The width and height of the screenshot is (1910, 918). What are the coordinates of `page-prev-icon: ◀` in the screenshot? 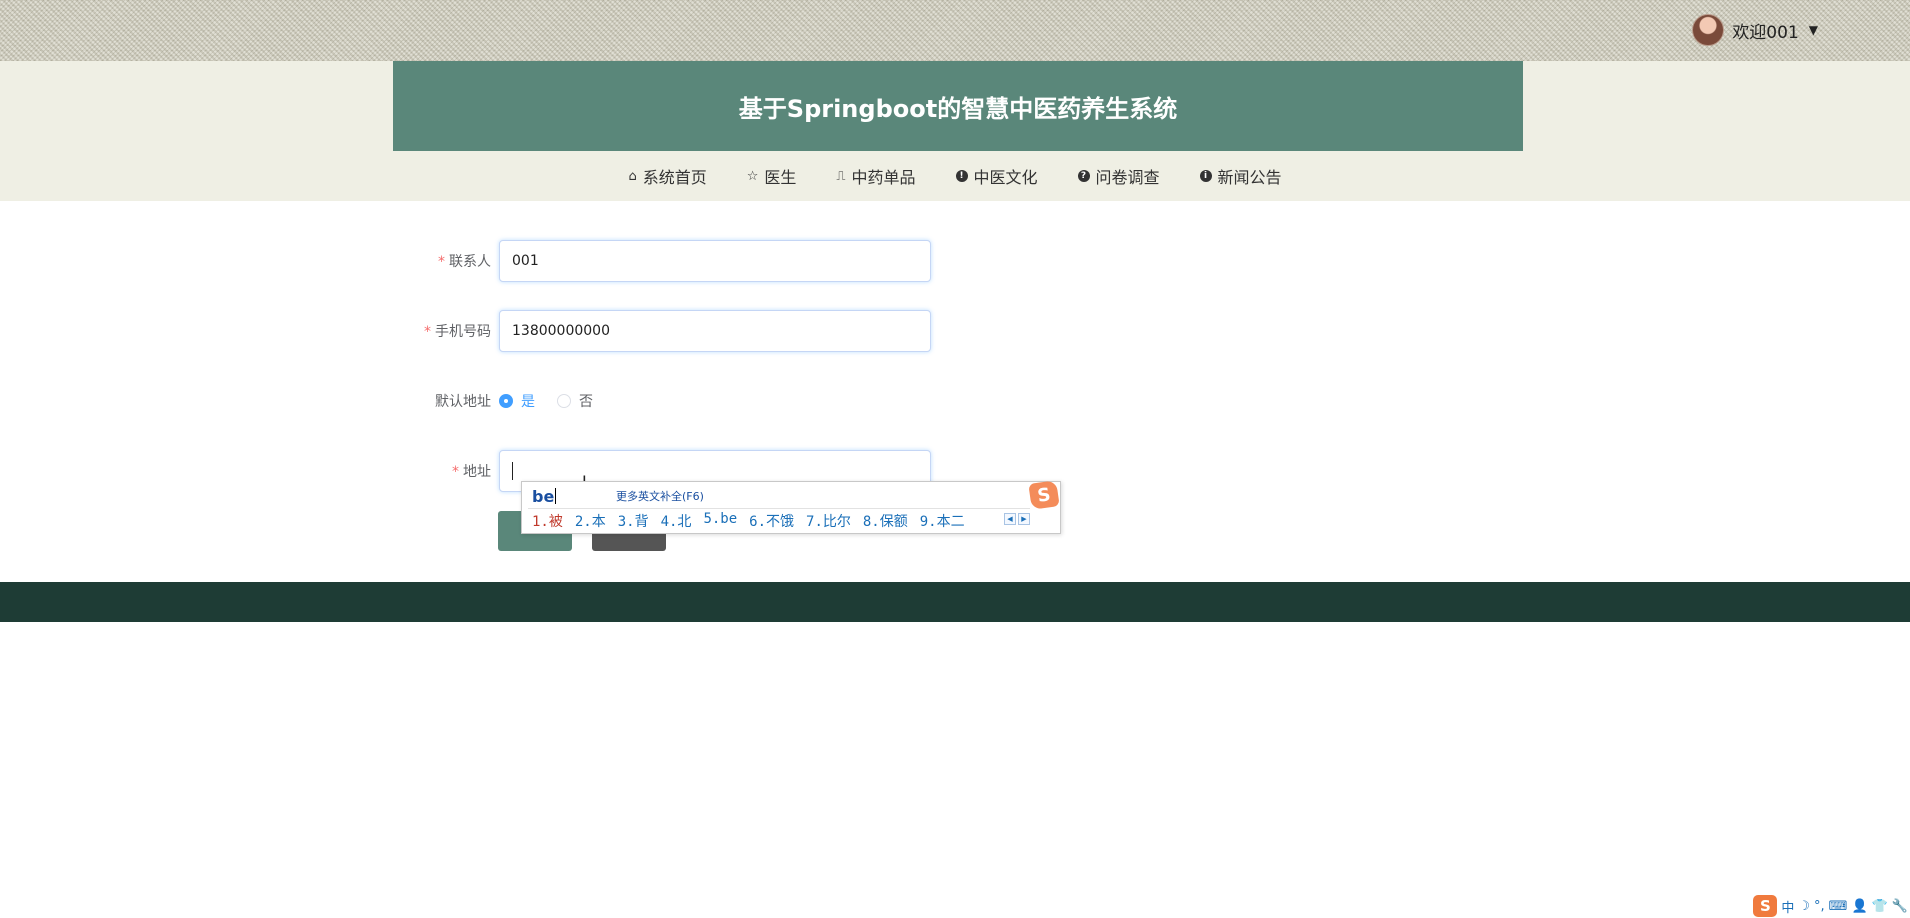 It's located at (1010, 519).